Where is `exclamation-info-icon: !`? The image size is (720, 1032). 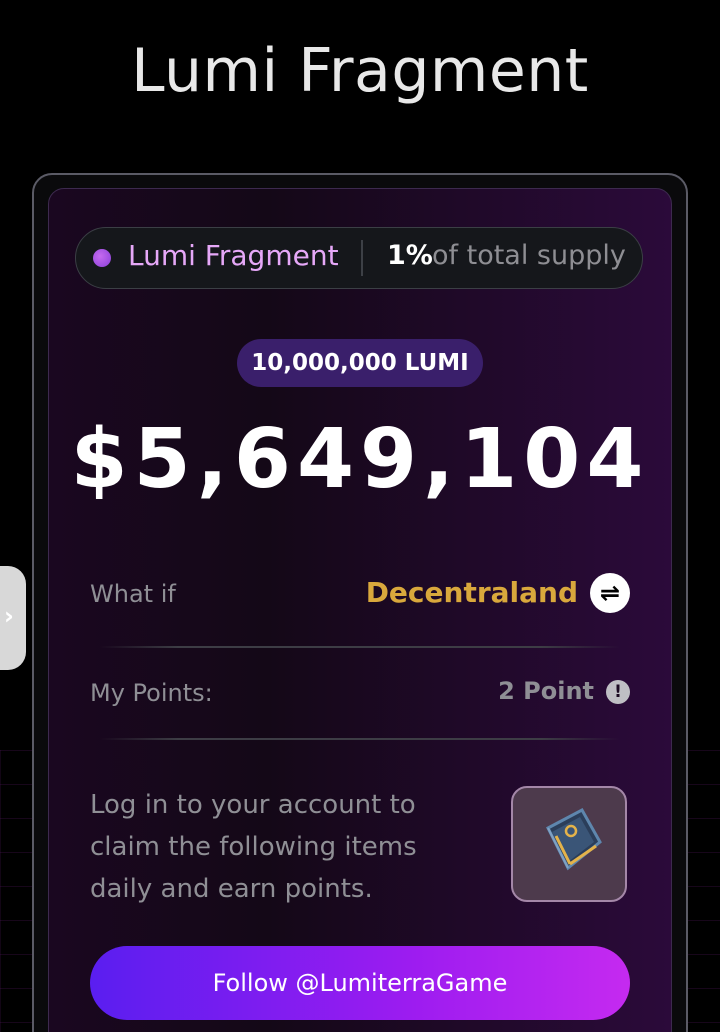
exclamation-info-icon: ! is located at coordinates (618, 692).